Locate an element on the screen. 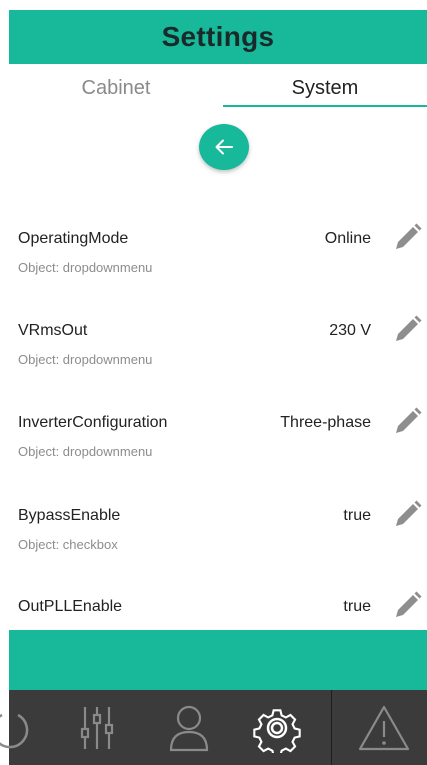 Image resolution: width=427 pixels, height=765 pixels. setting-name: OutPLLEnable is located at coordinates (70, 606).